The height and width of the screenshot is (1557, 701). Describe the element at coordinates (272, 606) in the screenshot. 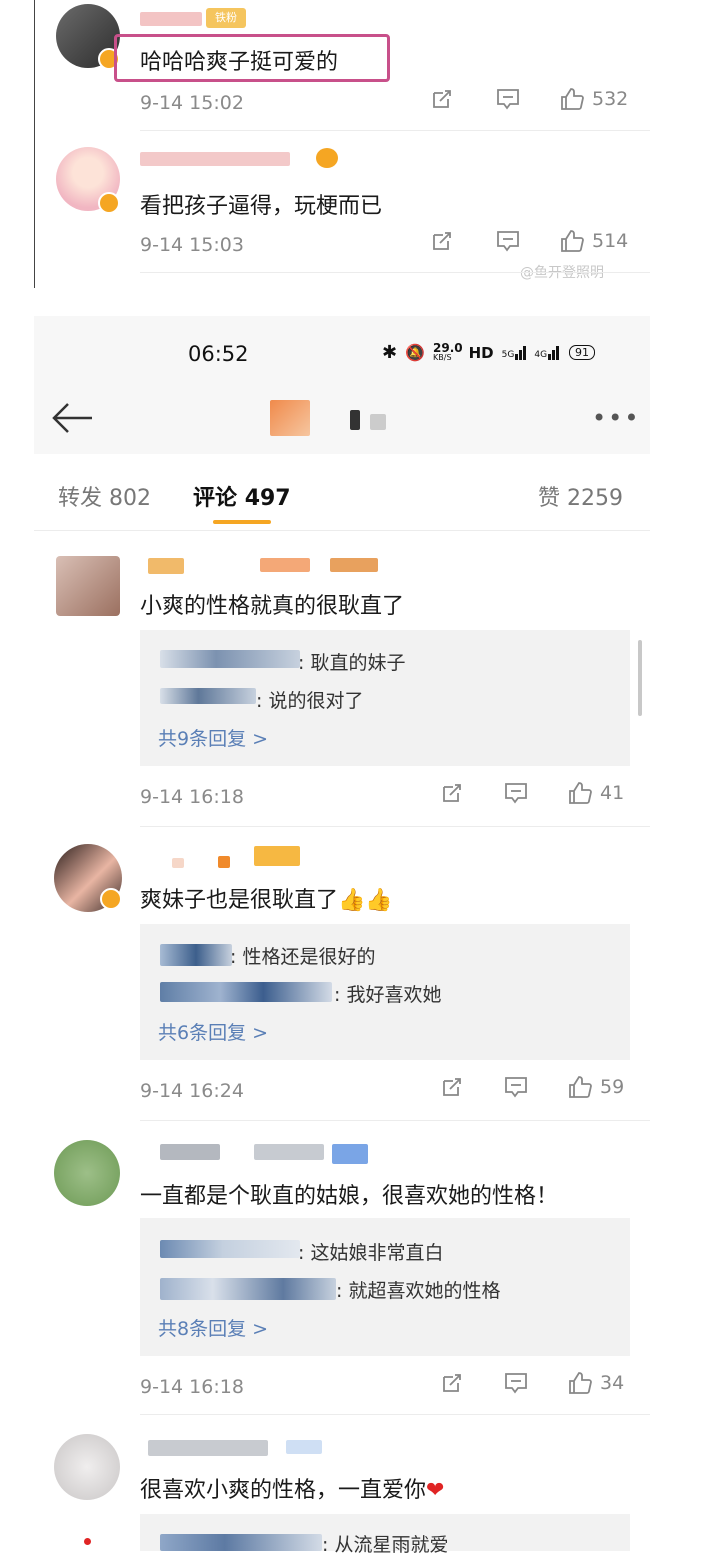

I see `comment-text: 小爽的性格就真的很耿直了` at that location.